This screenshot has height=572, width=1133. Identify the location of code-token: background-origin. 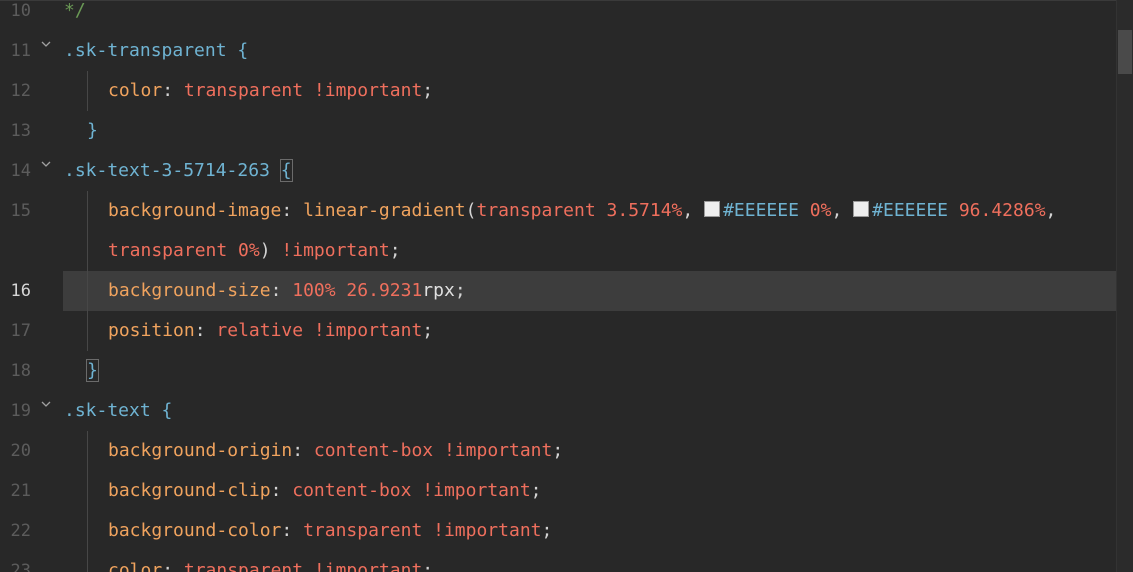
(200, 450).